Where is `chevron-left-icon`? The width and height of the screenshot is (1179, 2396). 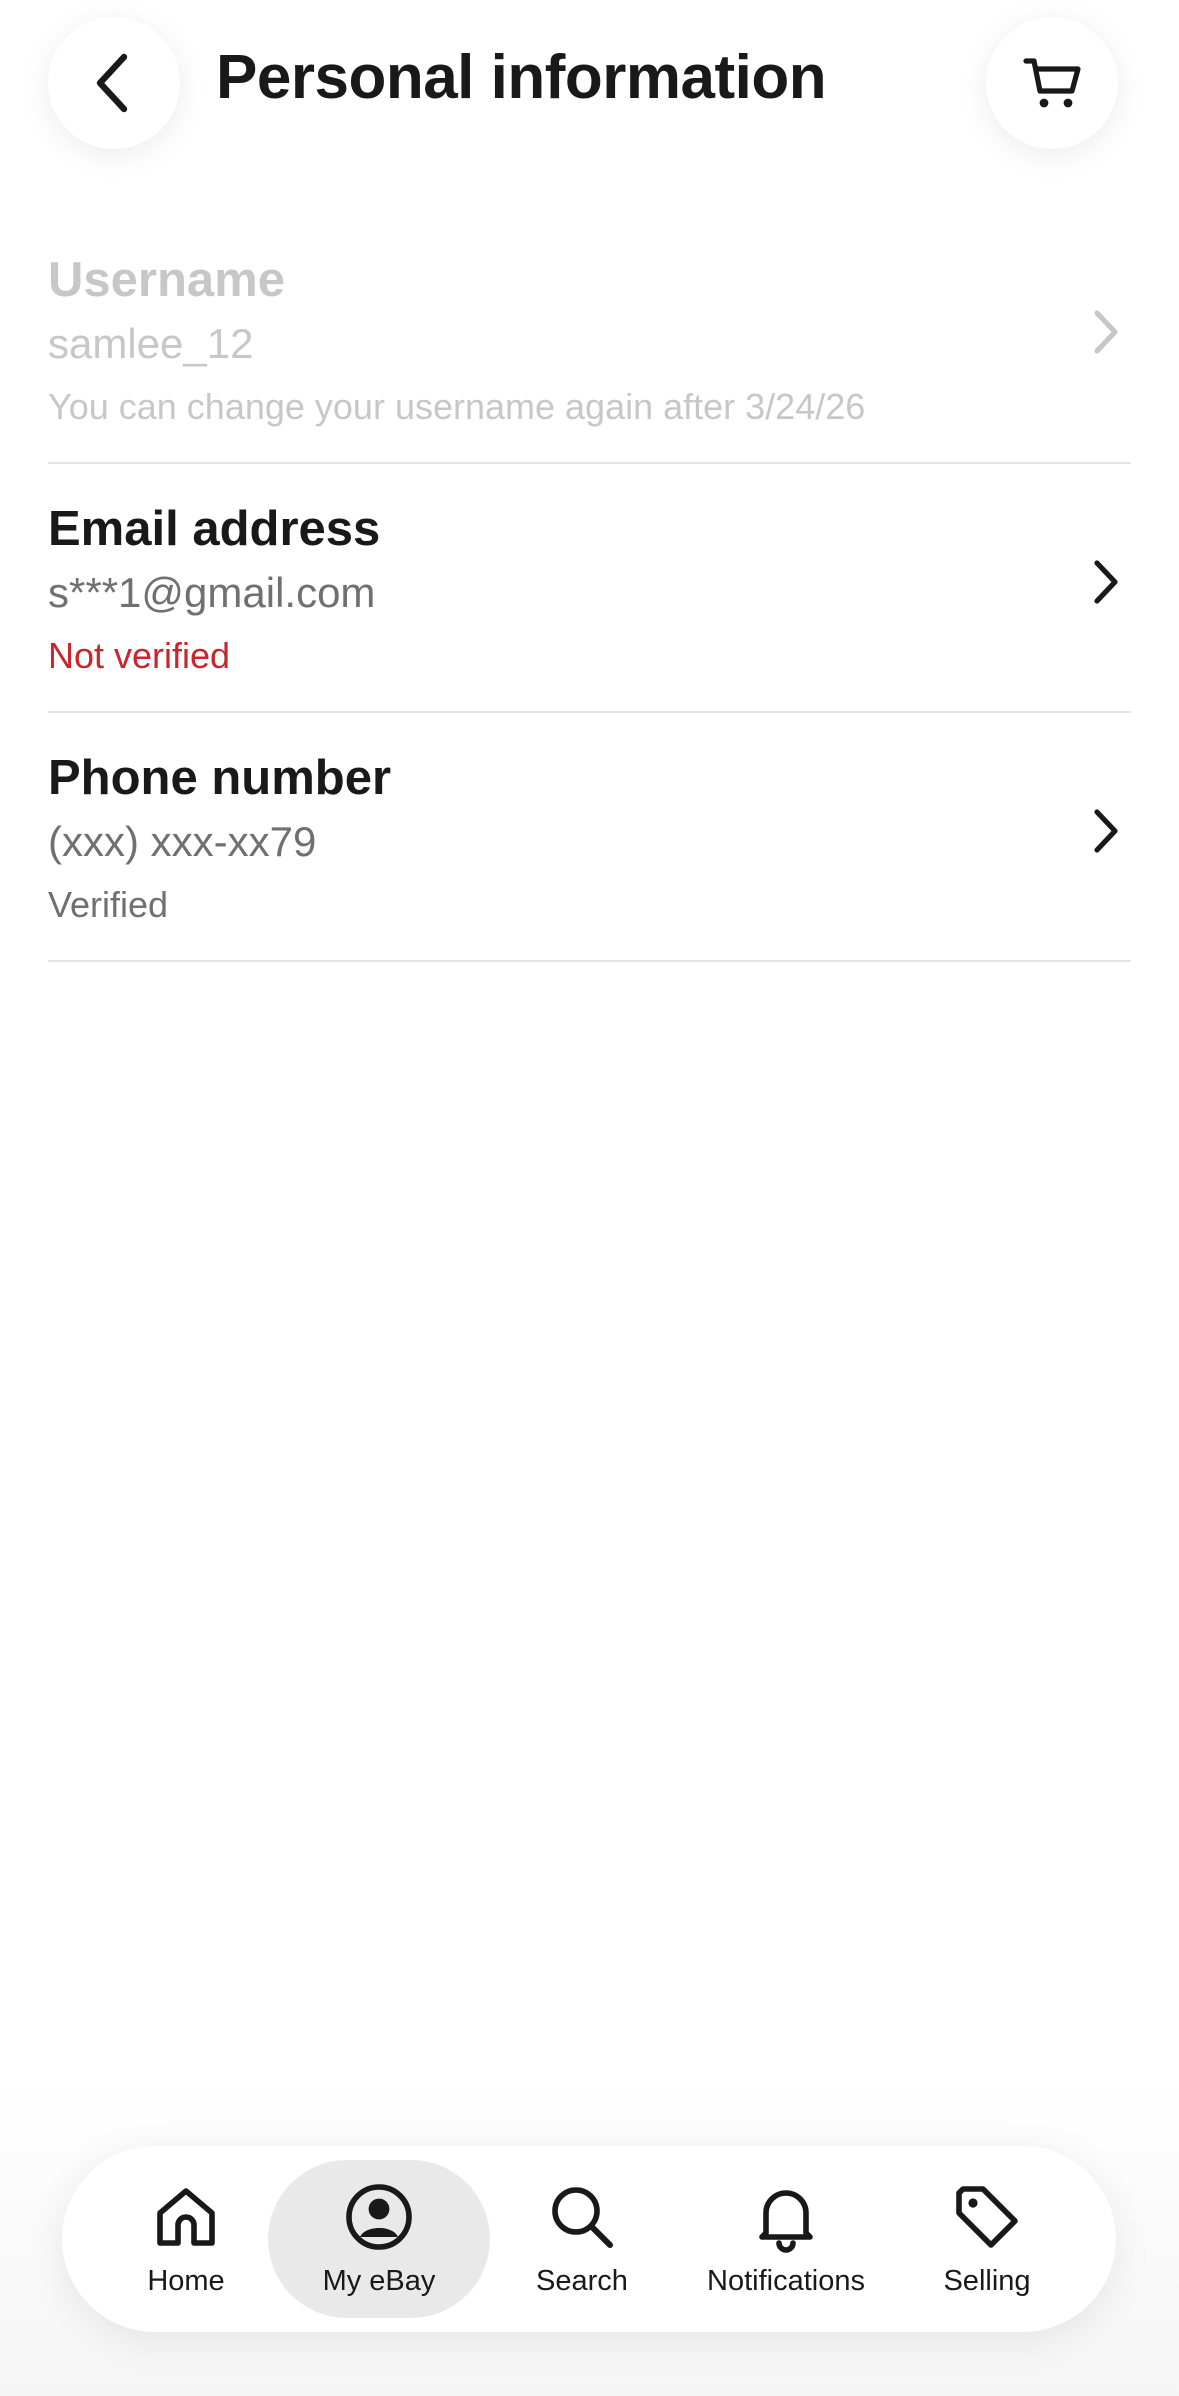
chevron-left-icon is located at coordinates (112, 83).